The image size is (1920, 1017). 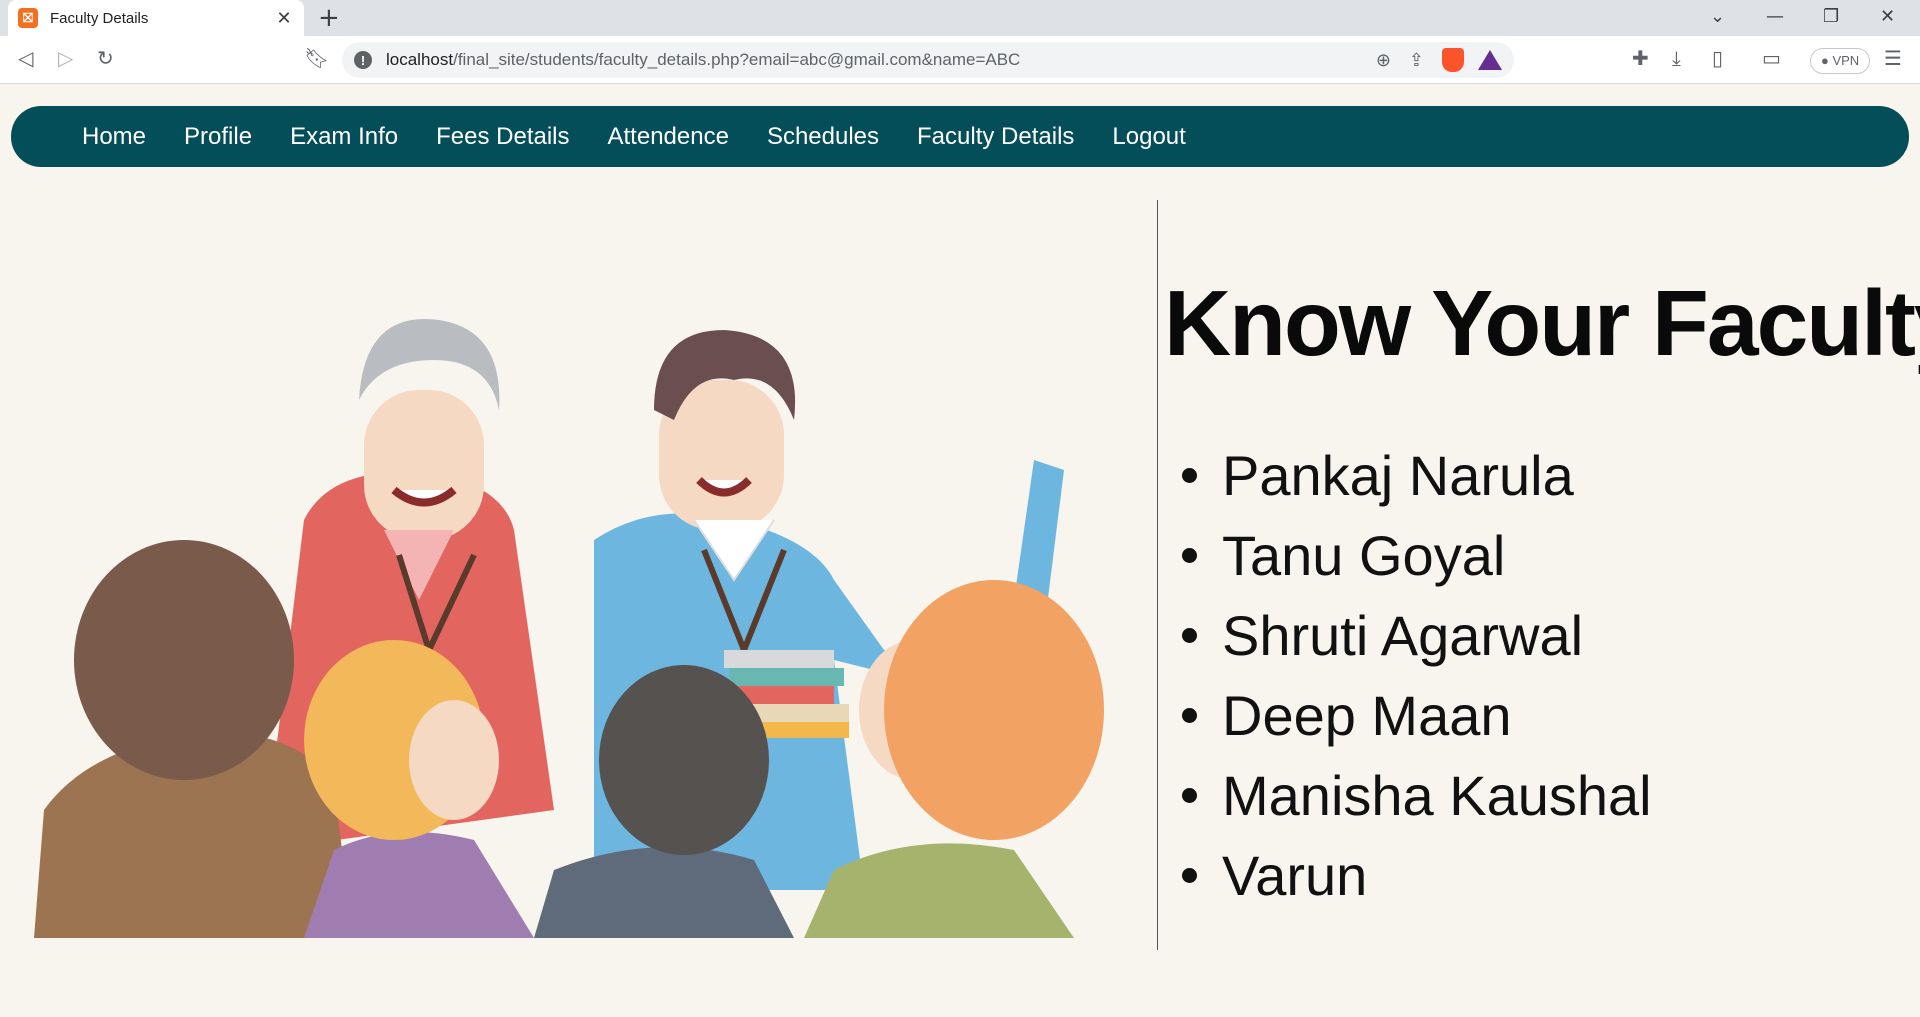 I want to click on url-host: localhost, so click(x=420, y=59).